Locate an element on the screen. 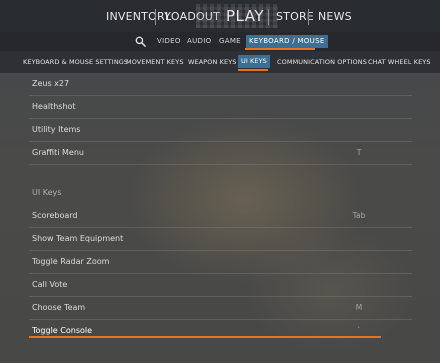  keybind-row-call-vote: Call Vote is located at coordinates (220, 285).